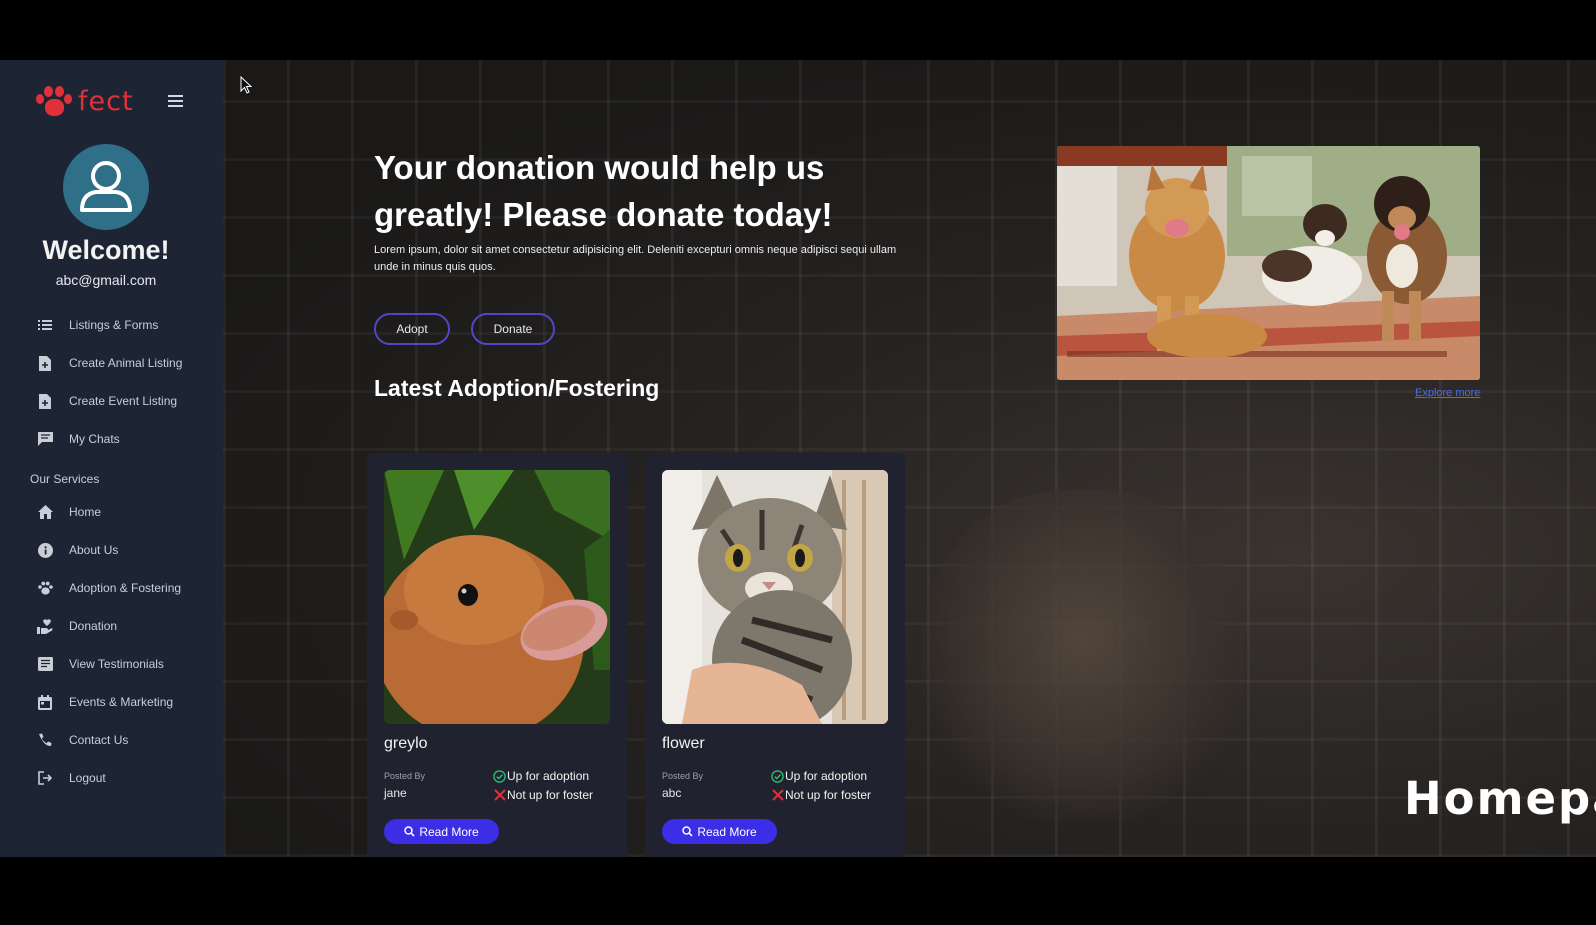 The height and width of the screenshot is (925, 1596). I want to click on user-icon, so click(106, 186).